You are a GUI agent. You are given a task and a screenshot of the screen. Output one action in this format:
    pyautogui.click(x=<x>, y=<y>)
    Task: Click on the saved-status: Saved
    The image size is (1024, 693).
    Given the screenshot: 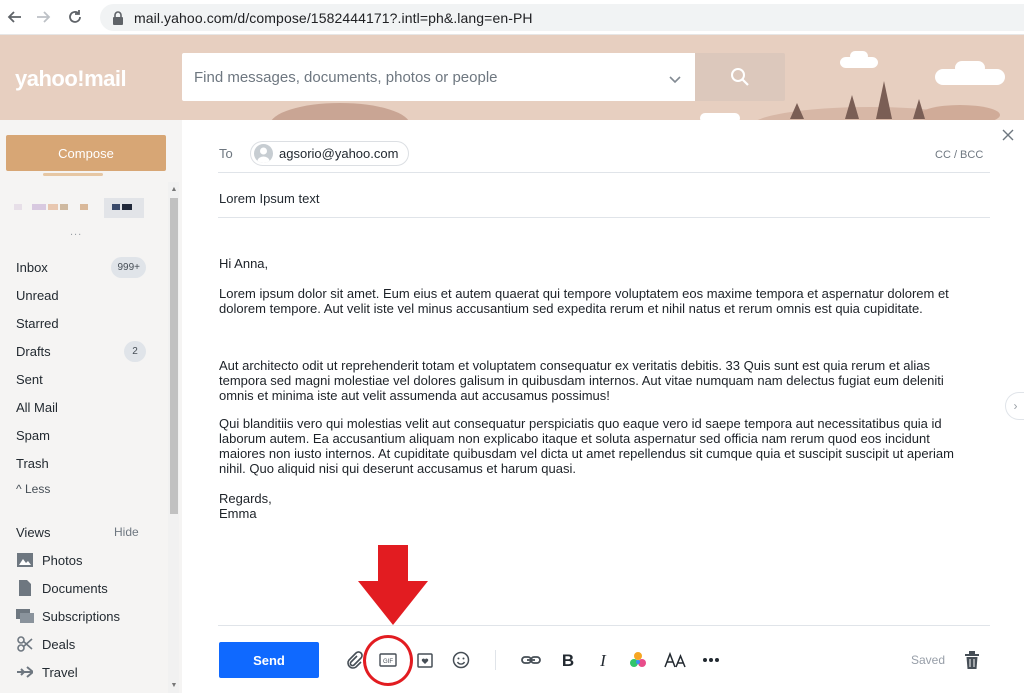 What is the action you would take?
    pyautogui.click(x=928, y=660)
    